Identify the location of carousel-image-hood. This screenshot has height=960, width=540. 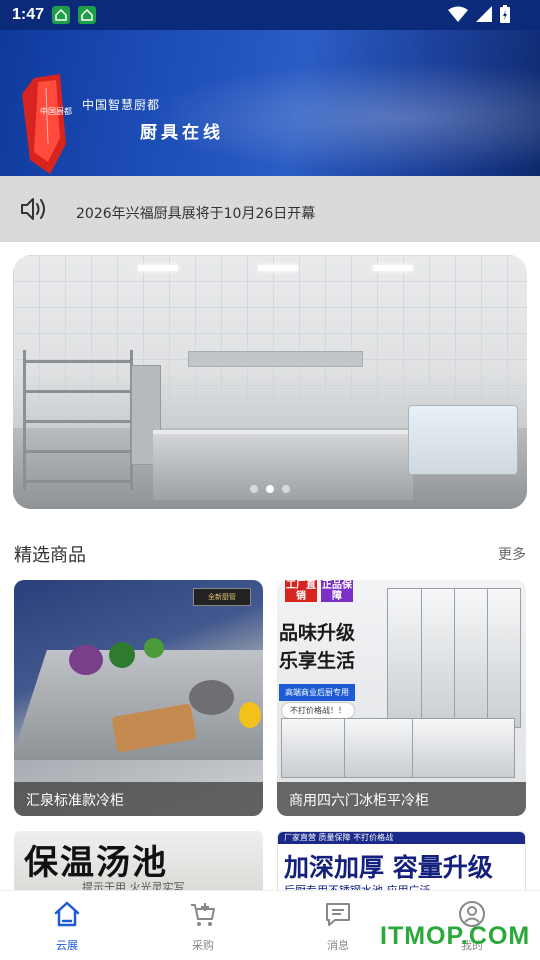
(275, 359).